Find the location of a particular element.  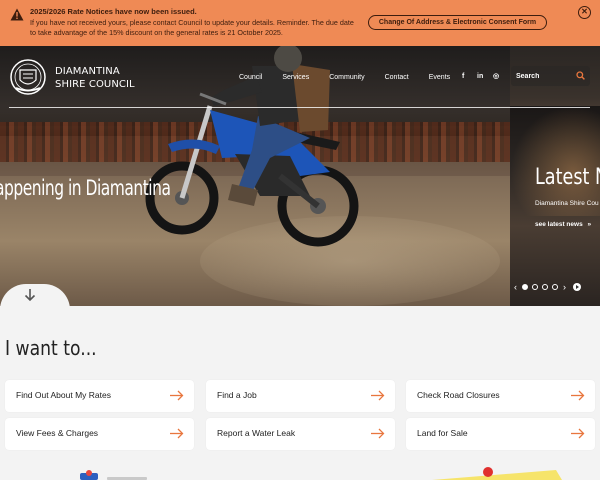

linkedin-icon: in is located at coordinates (480, 77).